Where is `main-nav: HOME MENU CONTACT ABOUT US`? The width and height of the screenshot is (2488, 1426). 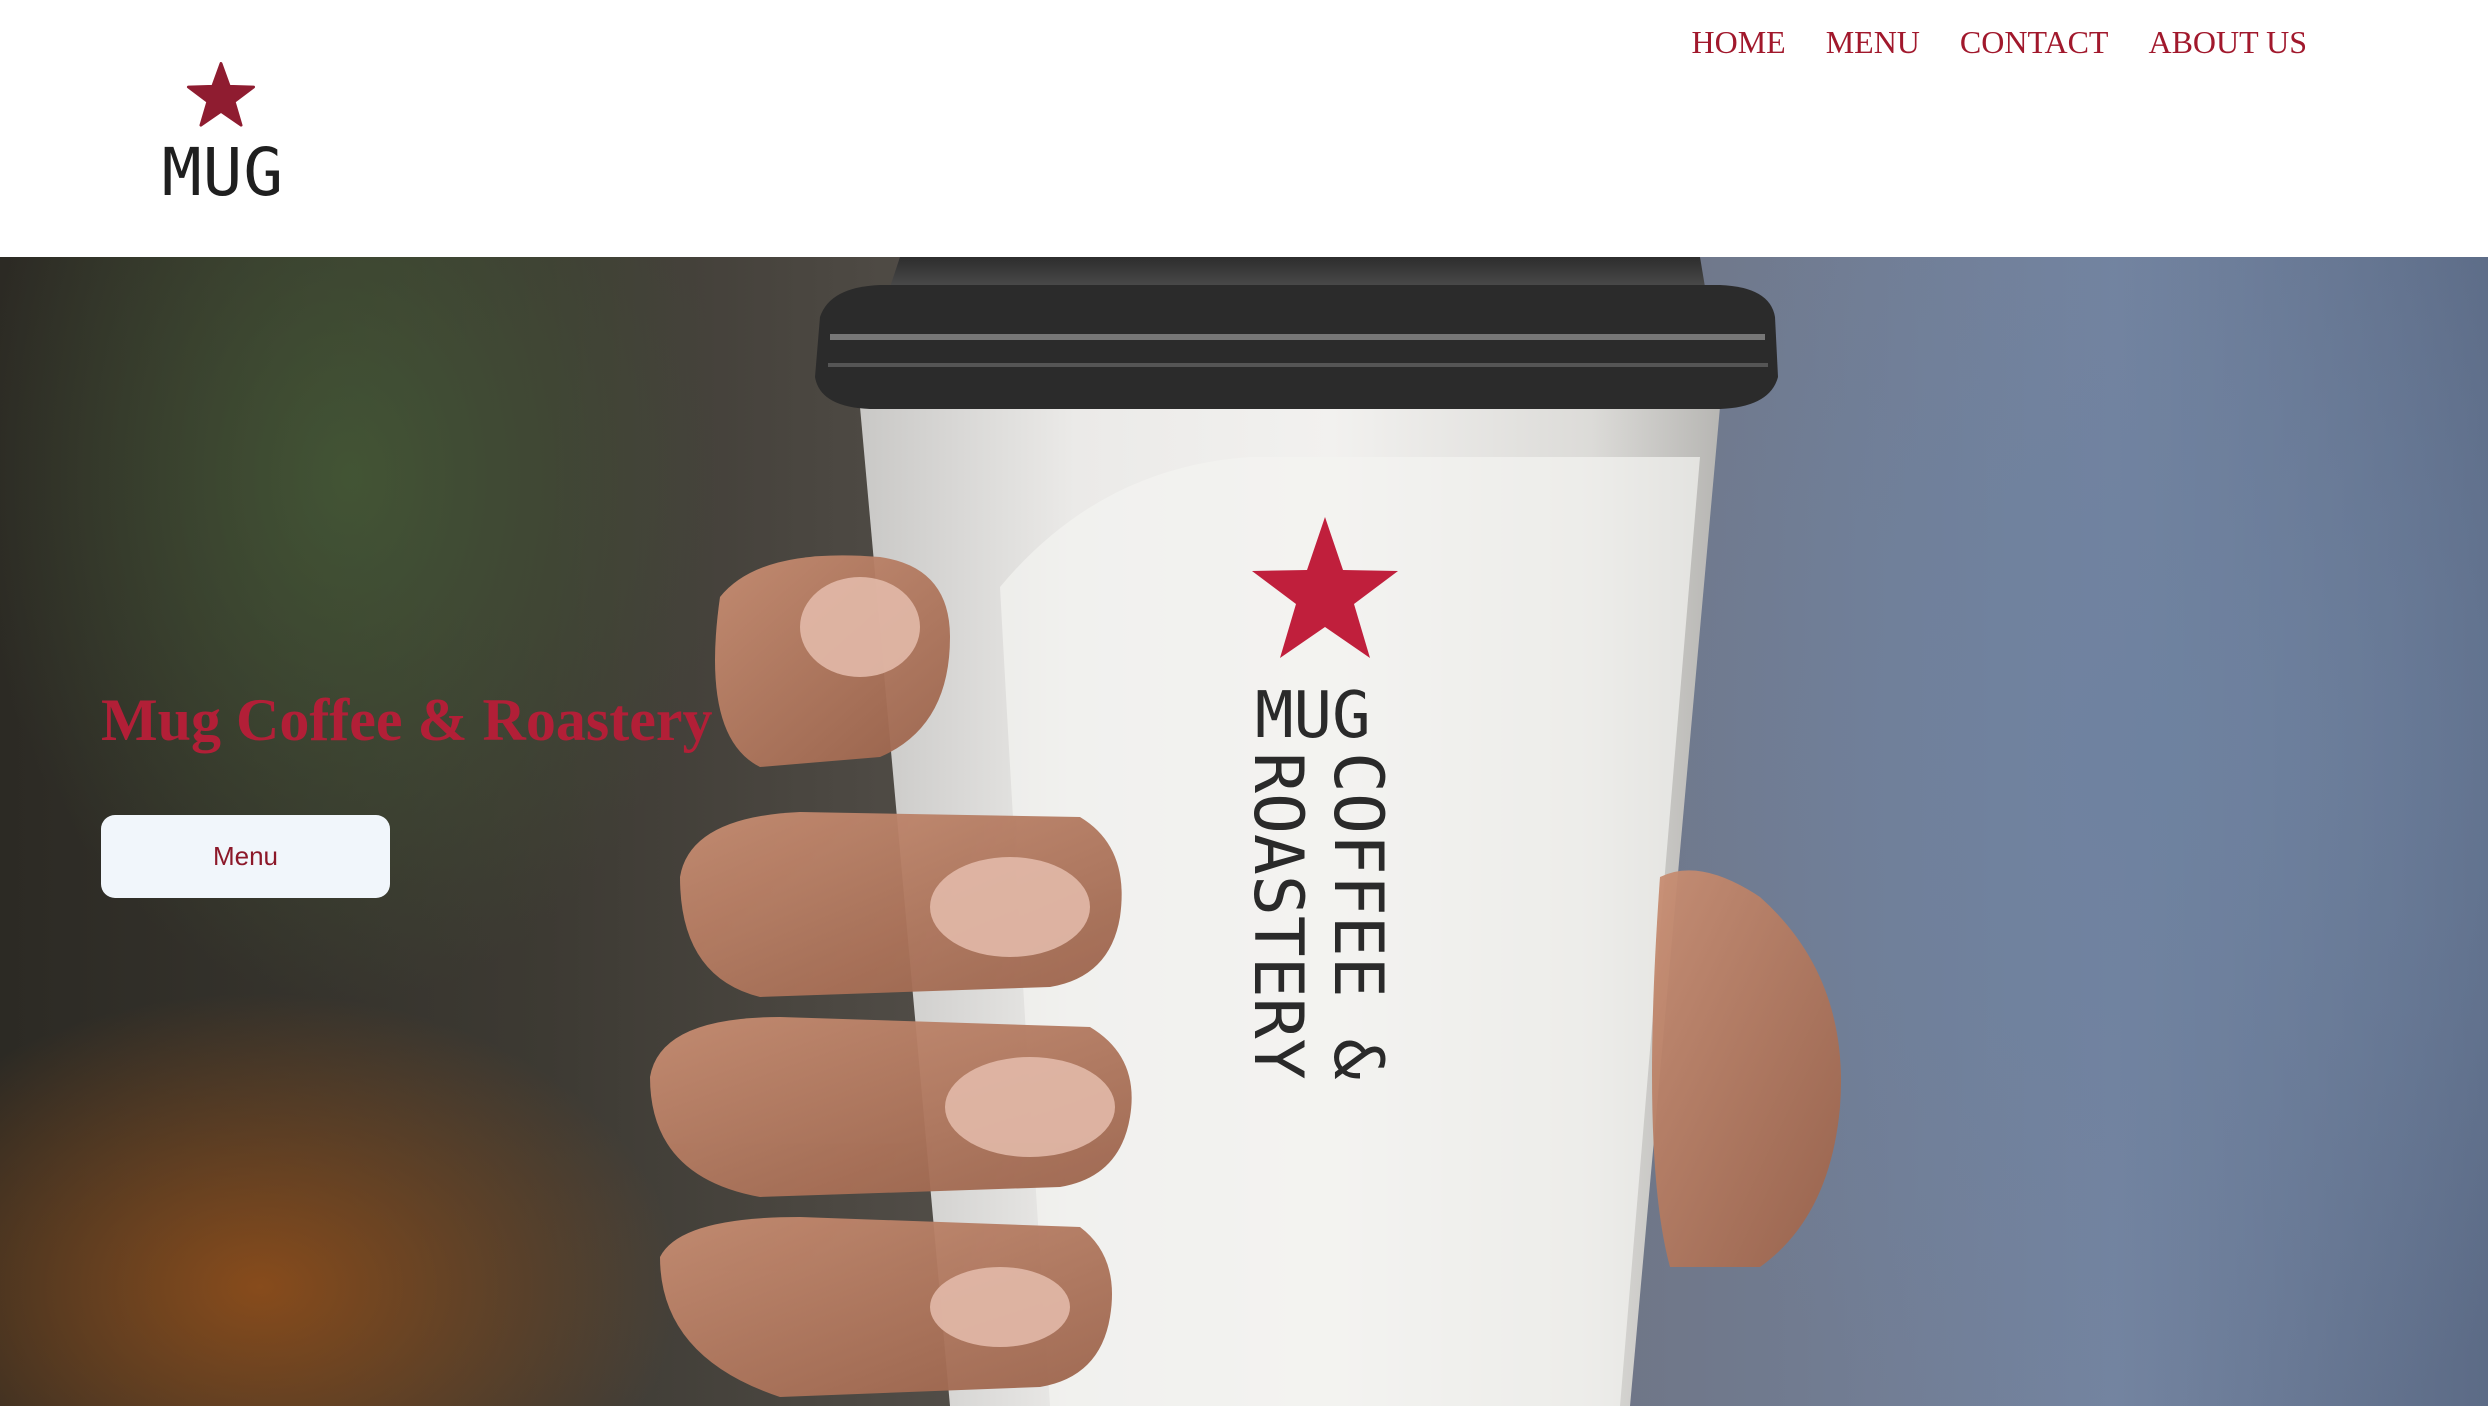 main-nav: HOME MENU CONTACT ABOUT US is located at coordinates (1999, 42).